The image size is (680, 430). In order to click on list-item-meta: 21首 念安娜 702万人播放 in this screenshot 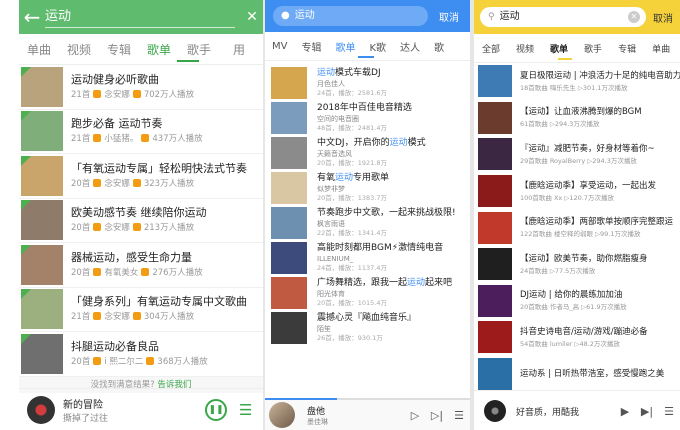, I will do `click(132, 95)`.